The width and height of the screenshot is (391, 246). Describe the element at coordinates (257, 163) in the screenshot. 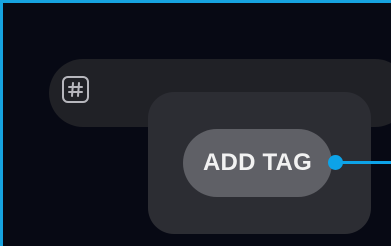

I see `add-tag-button: ADD TAG` at that location.